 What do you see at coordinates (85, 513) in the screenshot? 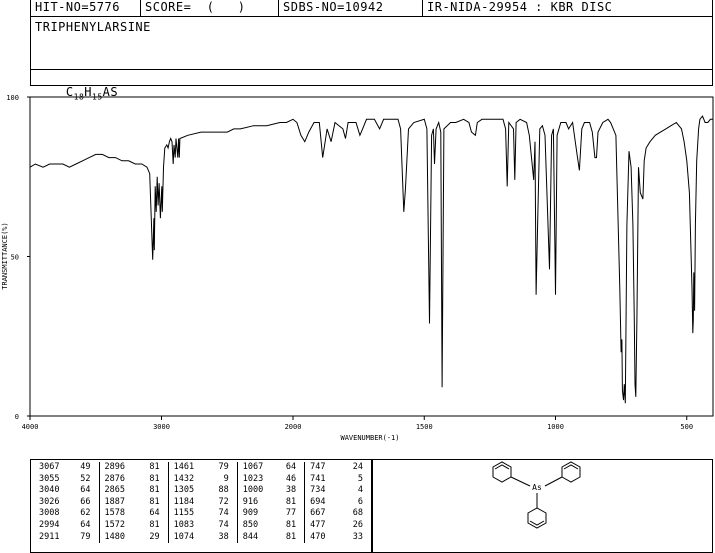
I see `peak-transmittance: 62` at bounding box center [85, 513].